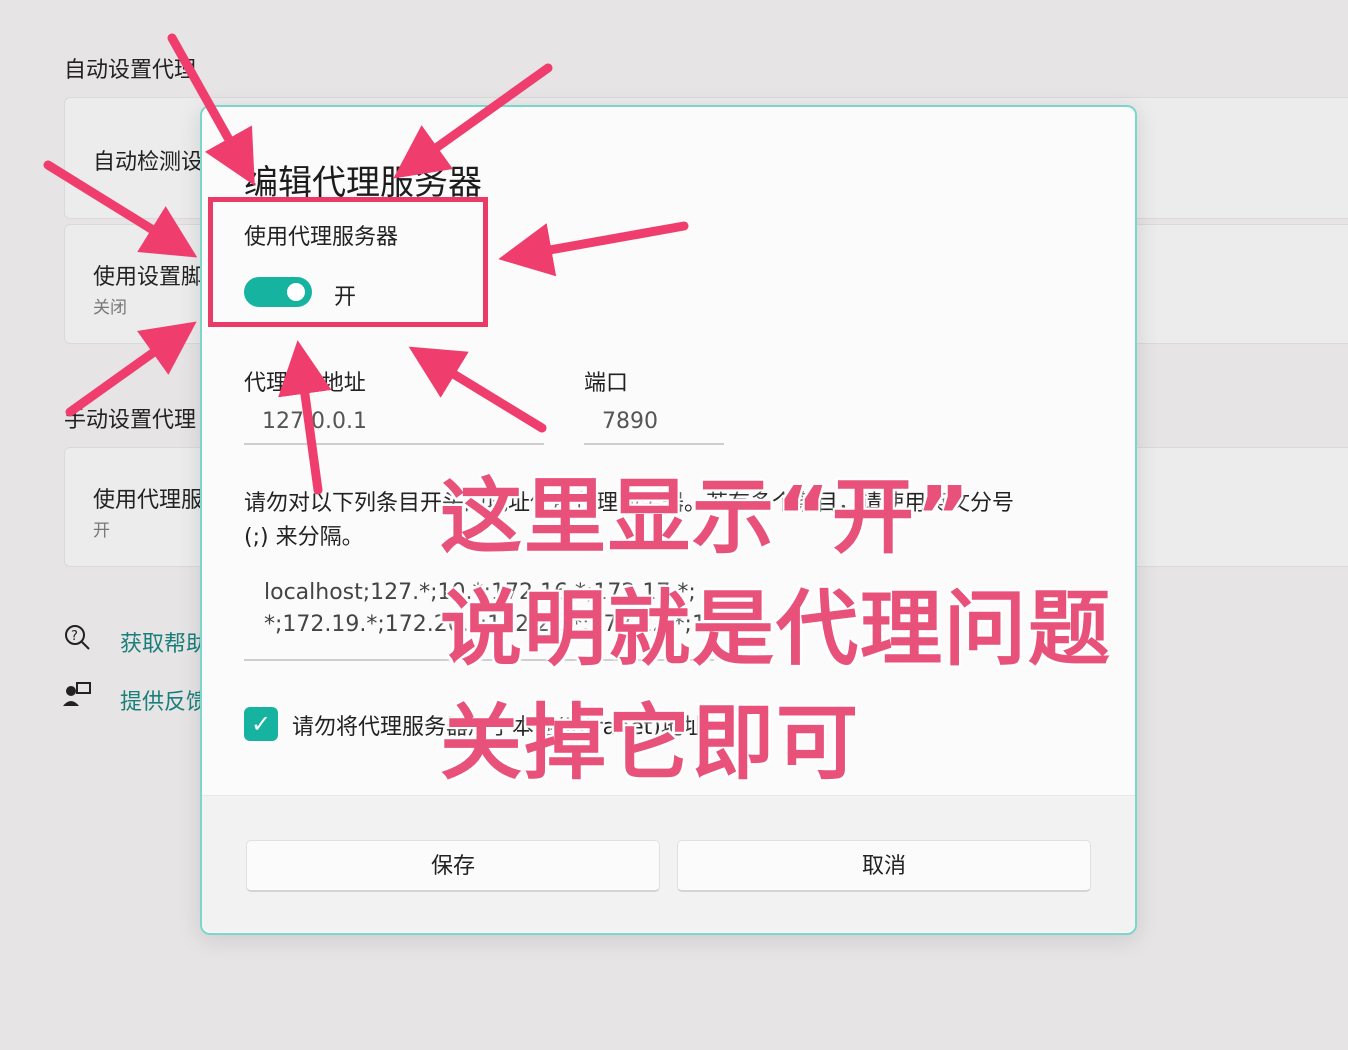 The width and height of the screenshot is (1348, 1050). What do you see at coordinates (776, 629) in the screenshot?
I see `annotation-caption-line2: 说明就是代理问题` at bounding box center [776, 629].